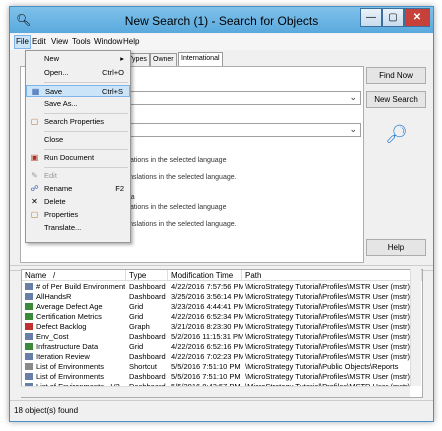 The height and width of the screenshot is (431, 442). I want to click on menu-tools: Tools, so click(81, 41).